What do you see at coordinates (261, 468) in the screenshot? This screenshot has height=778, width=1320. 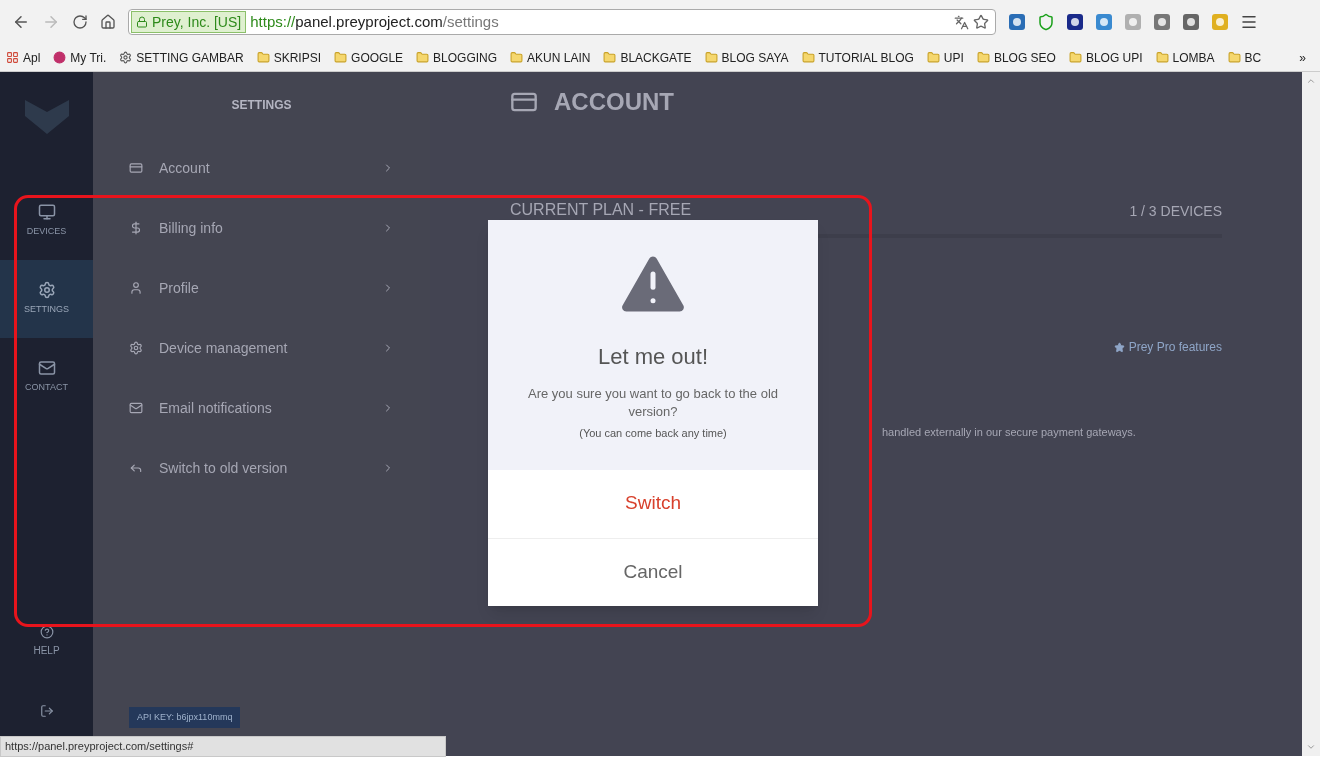 I see `menu-item: Switch to old version` at bounding box center [261, 468].